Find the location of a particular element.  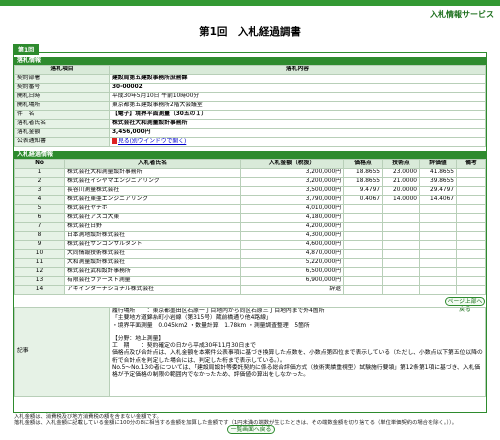

bid-cell: 大同情報技術株式会社 is located at coordinates (152, 254).